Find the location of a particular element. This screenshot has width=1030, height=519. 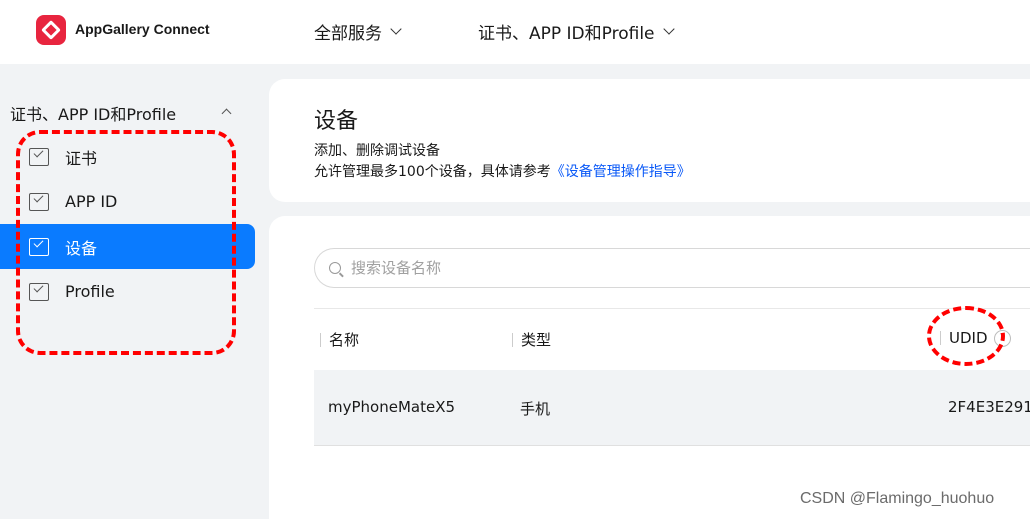

annotation-dashed-rectangle is located at coordinates (126, 242).